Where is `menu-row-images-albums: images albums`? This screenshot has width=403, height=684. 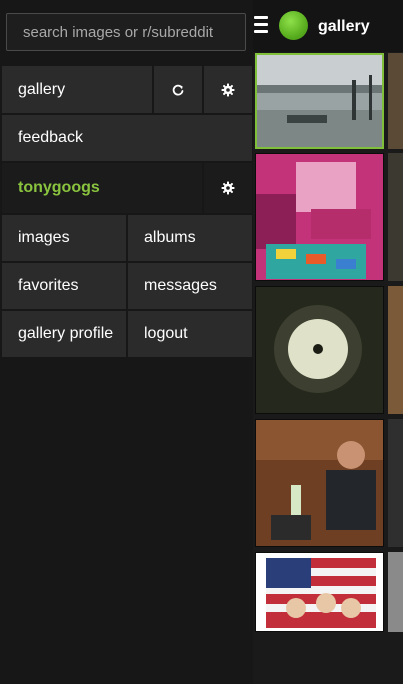
menu-row-images-albums: images albums is located at coordinates (127, 238).